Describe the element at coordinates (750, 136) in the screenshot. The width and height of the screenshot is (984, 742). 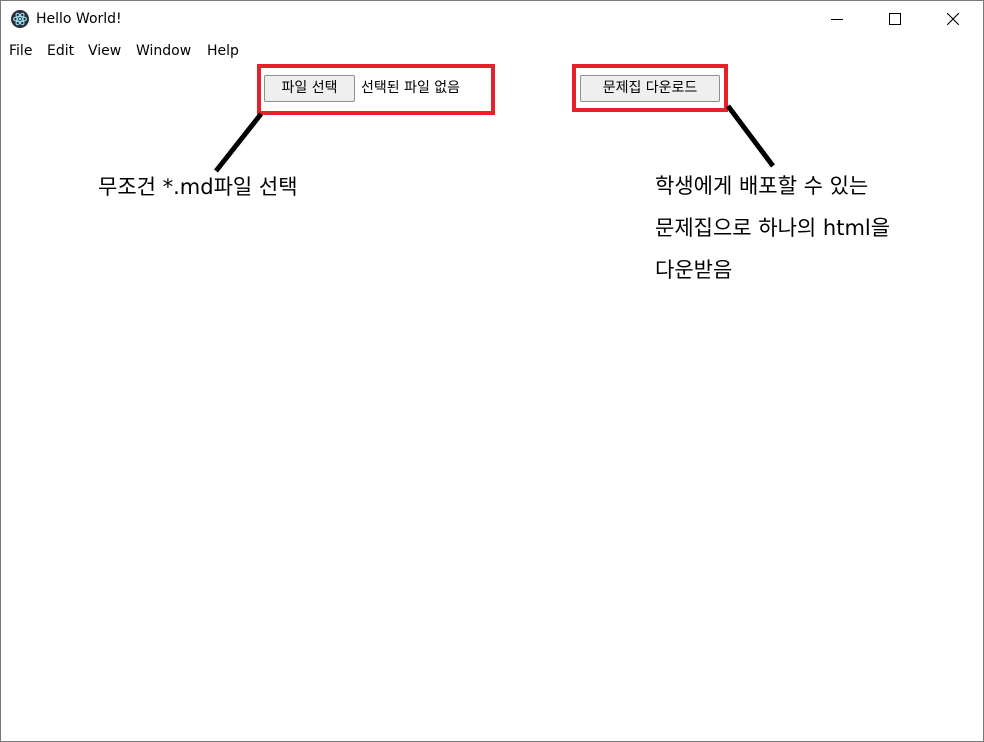
I see `right-pointer-line` at that location.